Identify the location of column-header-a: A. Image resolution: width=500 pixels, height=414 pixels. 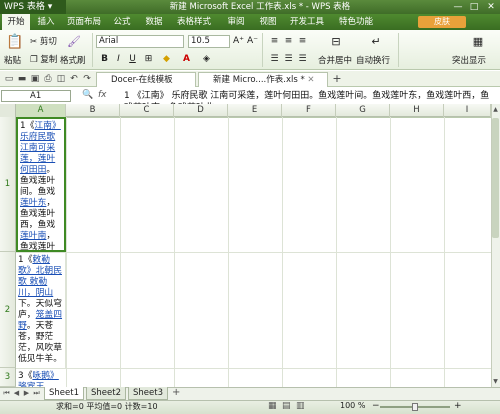
(41, 110).